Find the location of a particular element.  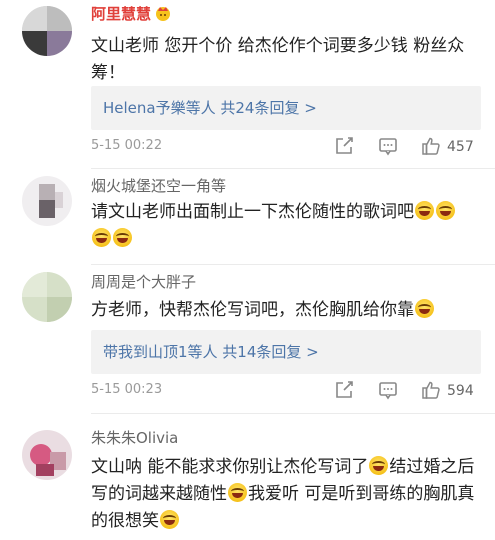

crown-emoji is located at coordinates (163, 13).